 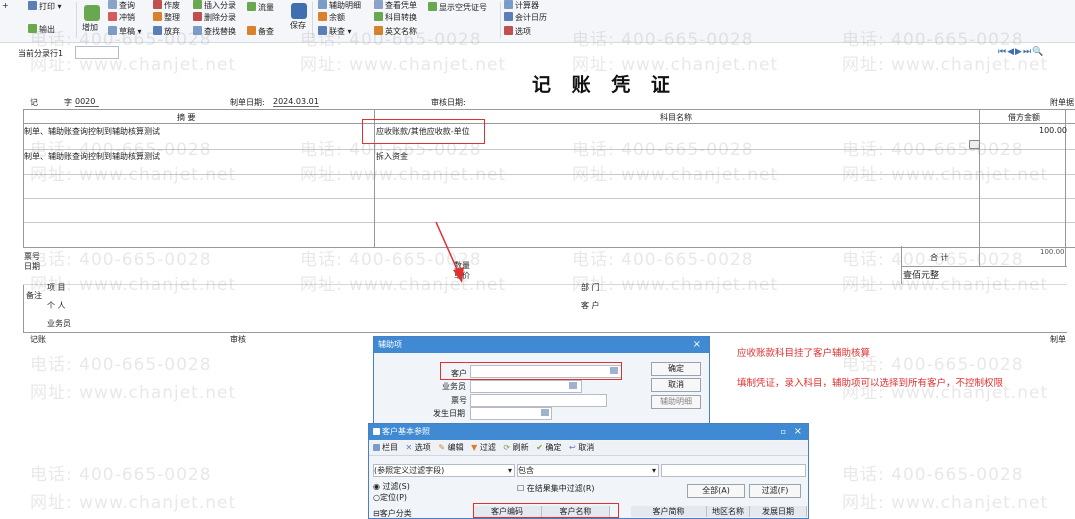 What do you see at coordinates (775, 491) in the screenshot?
I see `filter-submit-button: 过滤(F)` at bounding box center [775, 491].